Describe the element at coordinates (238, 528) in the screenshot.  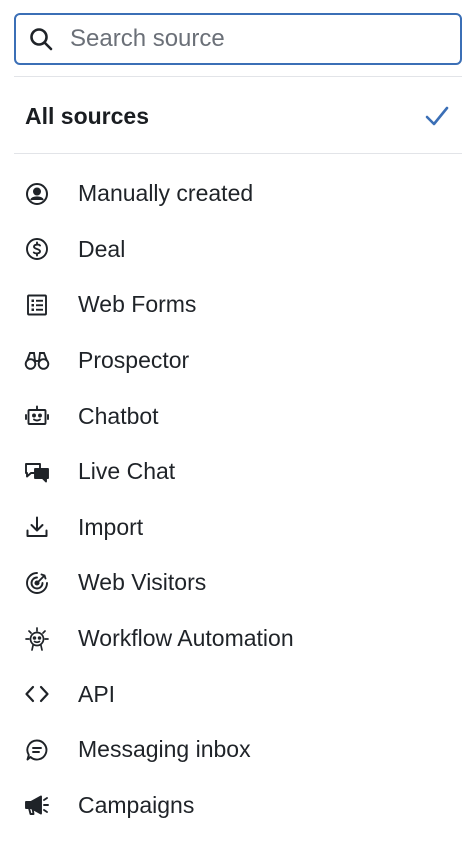
I see `source-item-import: Import` at that location.